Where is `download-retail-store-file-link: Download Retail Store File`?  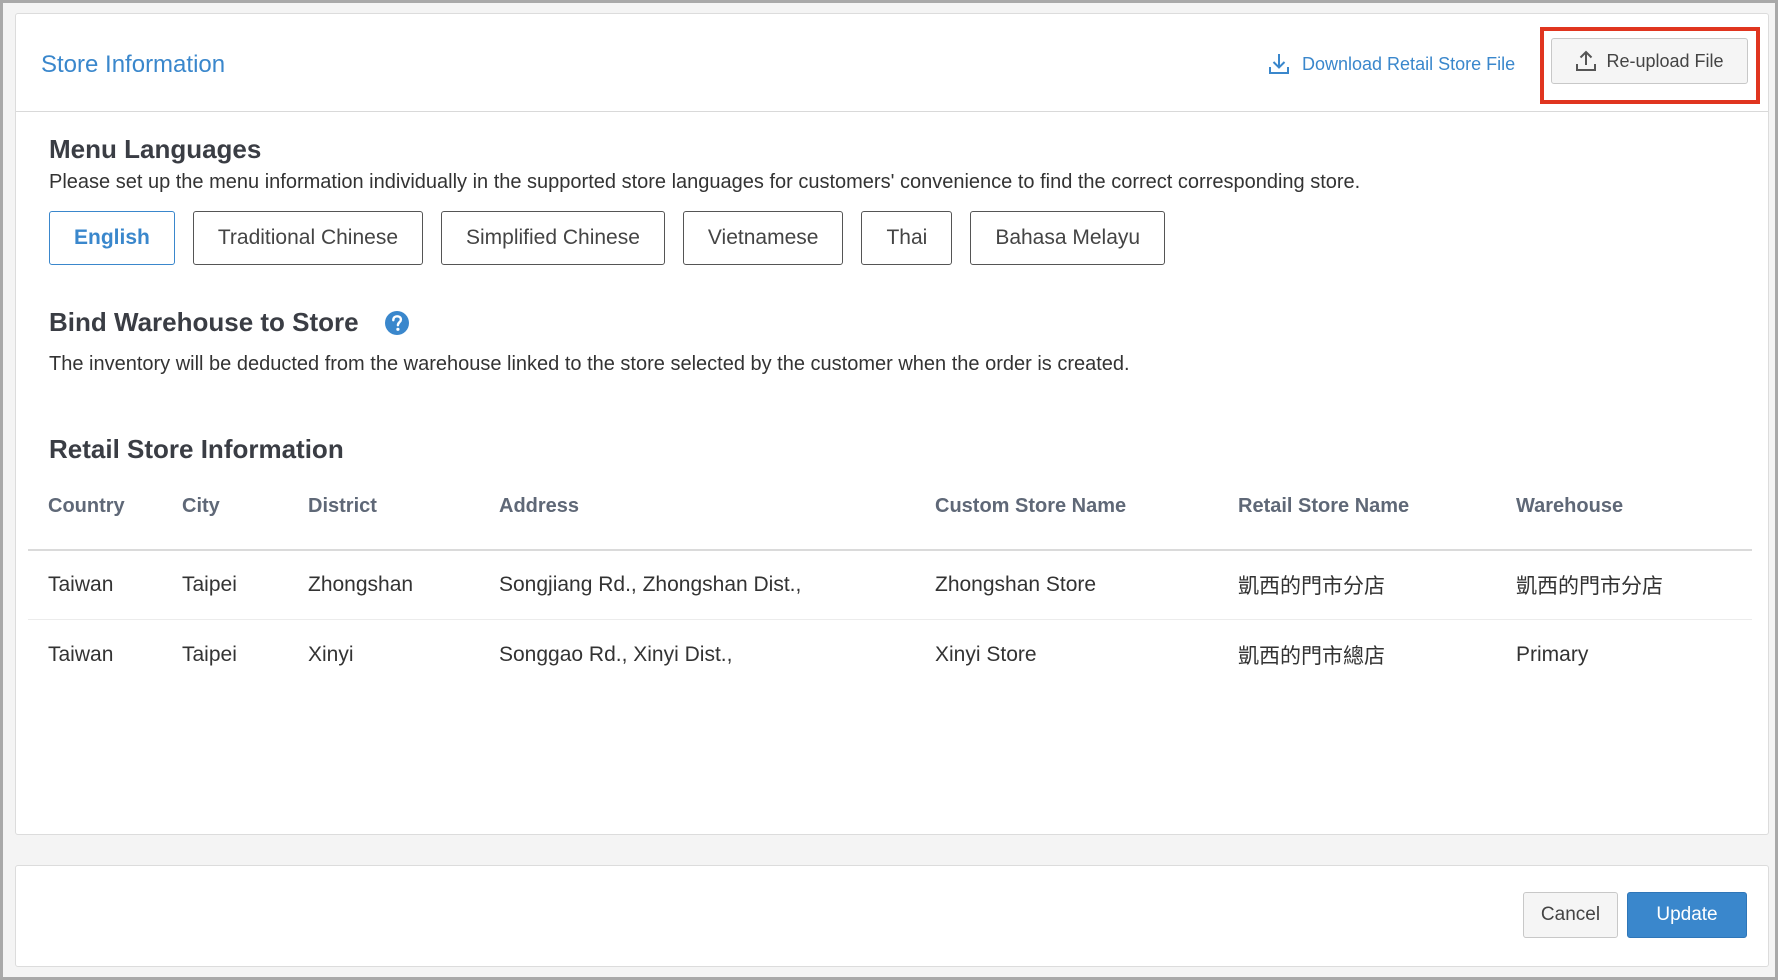
download-retail-store-file-link: Download Retail Store File is located at coordinates (1391, 64).